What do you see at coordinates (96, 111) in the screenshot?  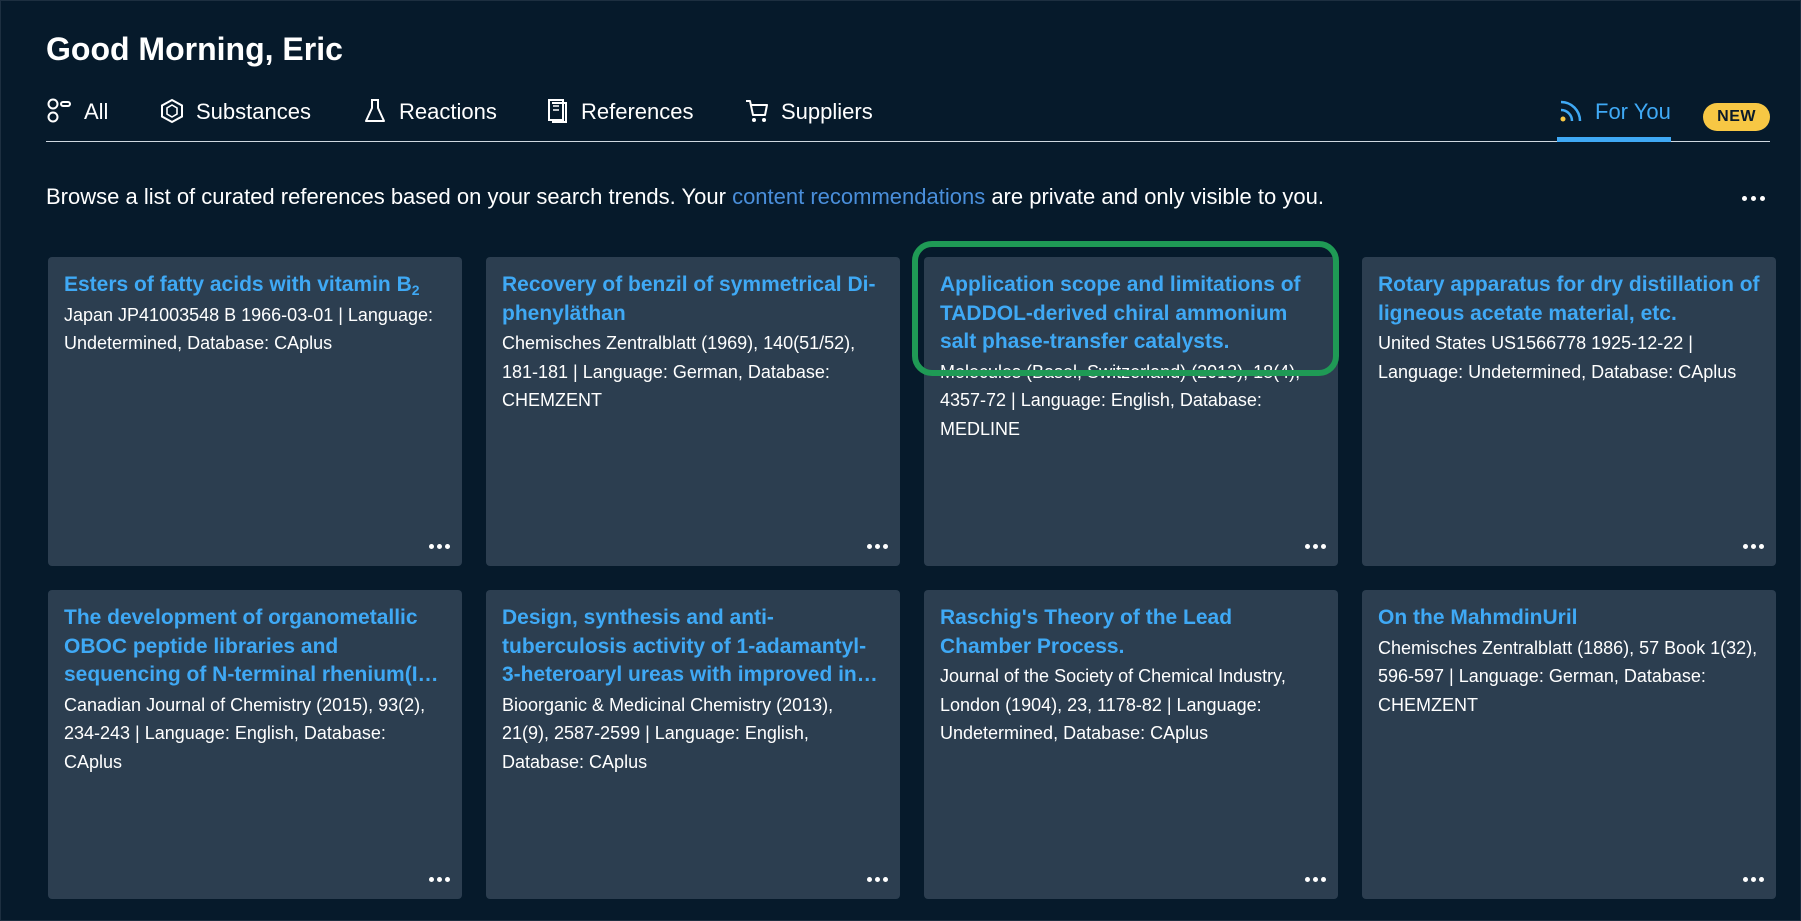 I see `tab-all-label: All` at bounding box center [96, 111].